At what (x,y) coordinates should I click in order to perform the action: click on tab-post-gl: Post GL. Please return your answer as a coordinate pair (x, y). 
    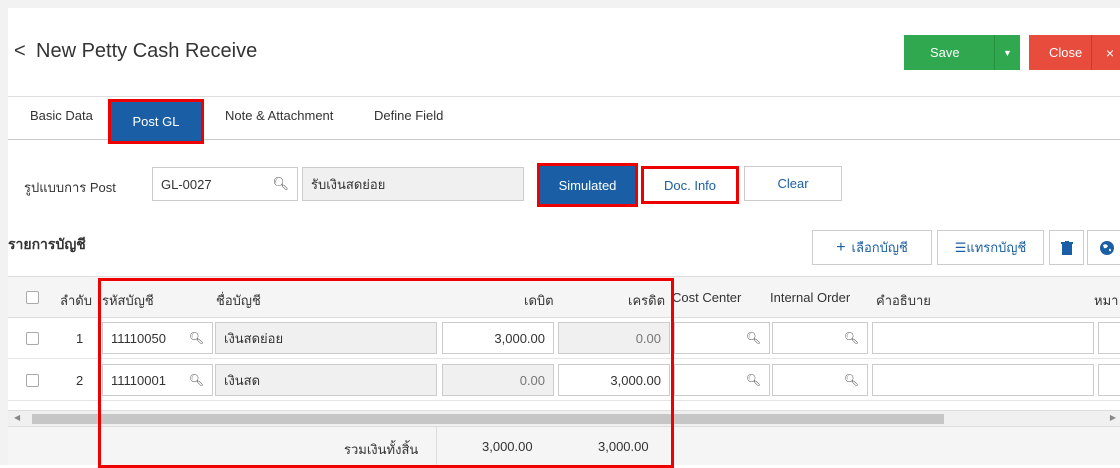
    Looking at the image, I should click on (156, 121).